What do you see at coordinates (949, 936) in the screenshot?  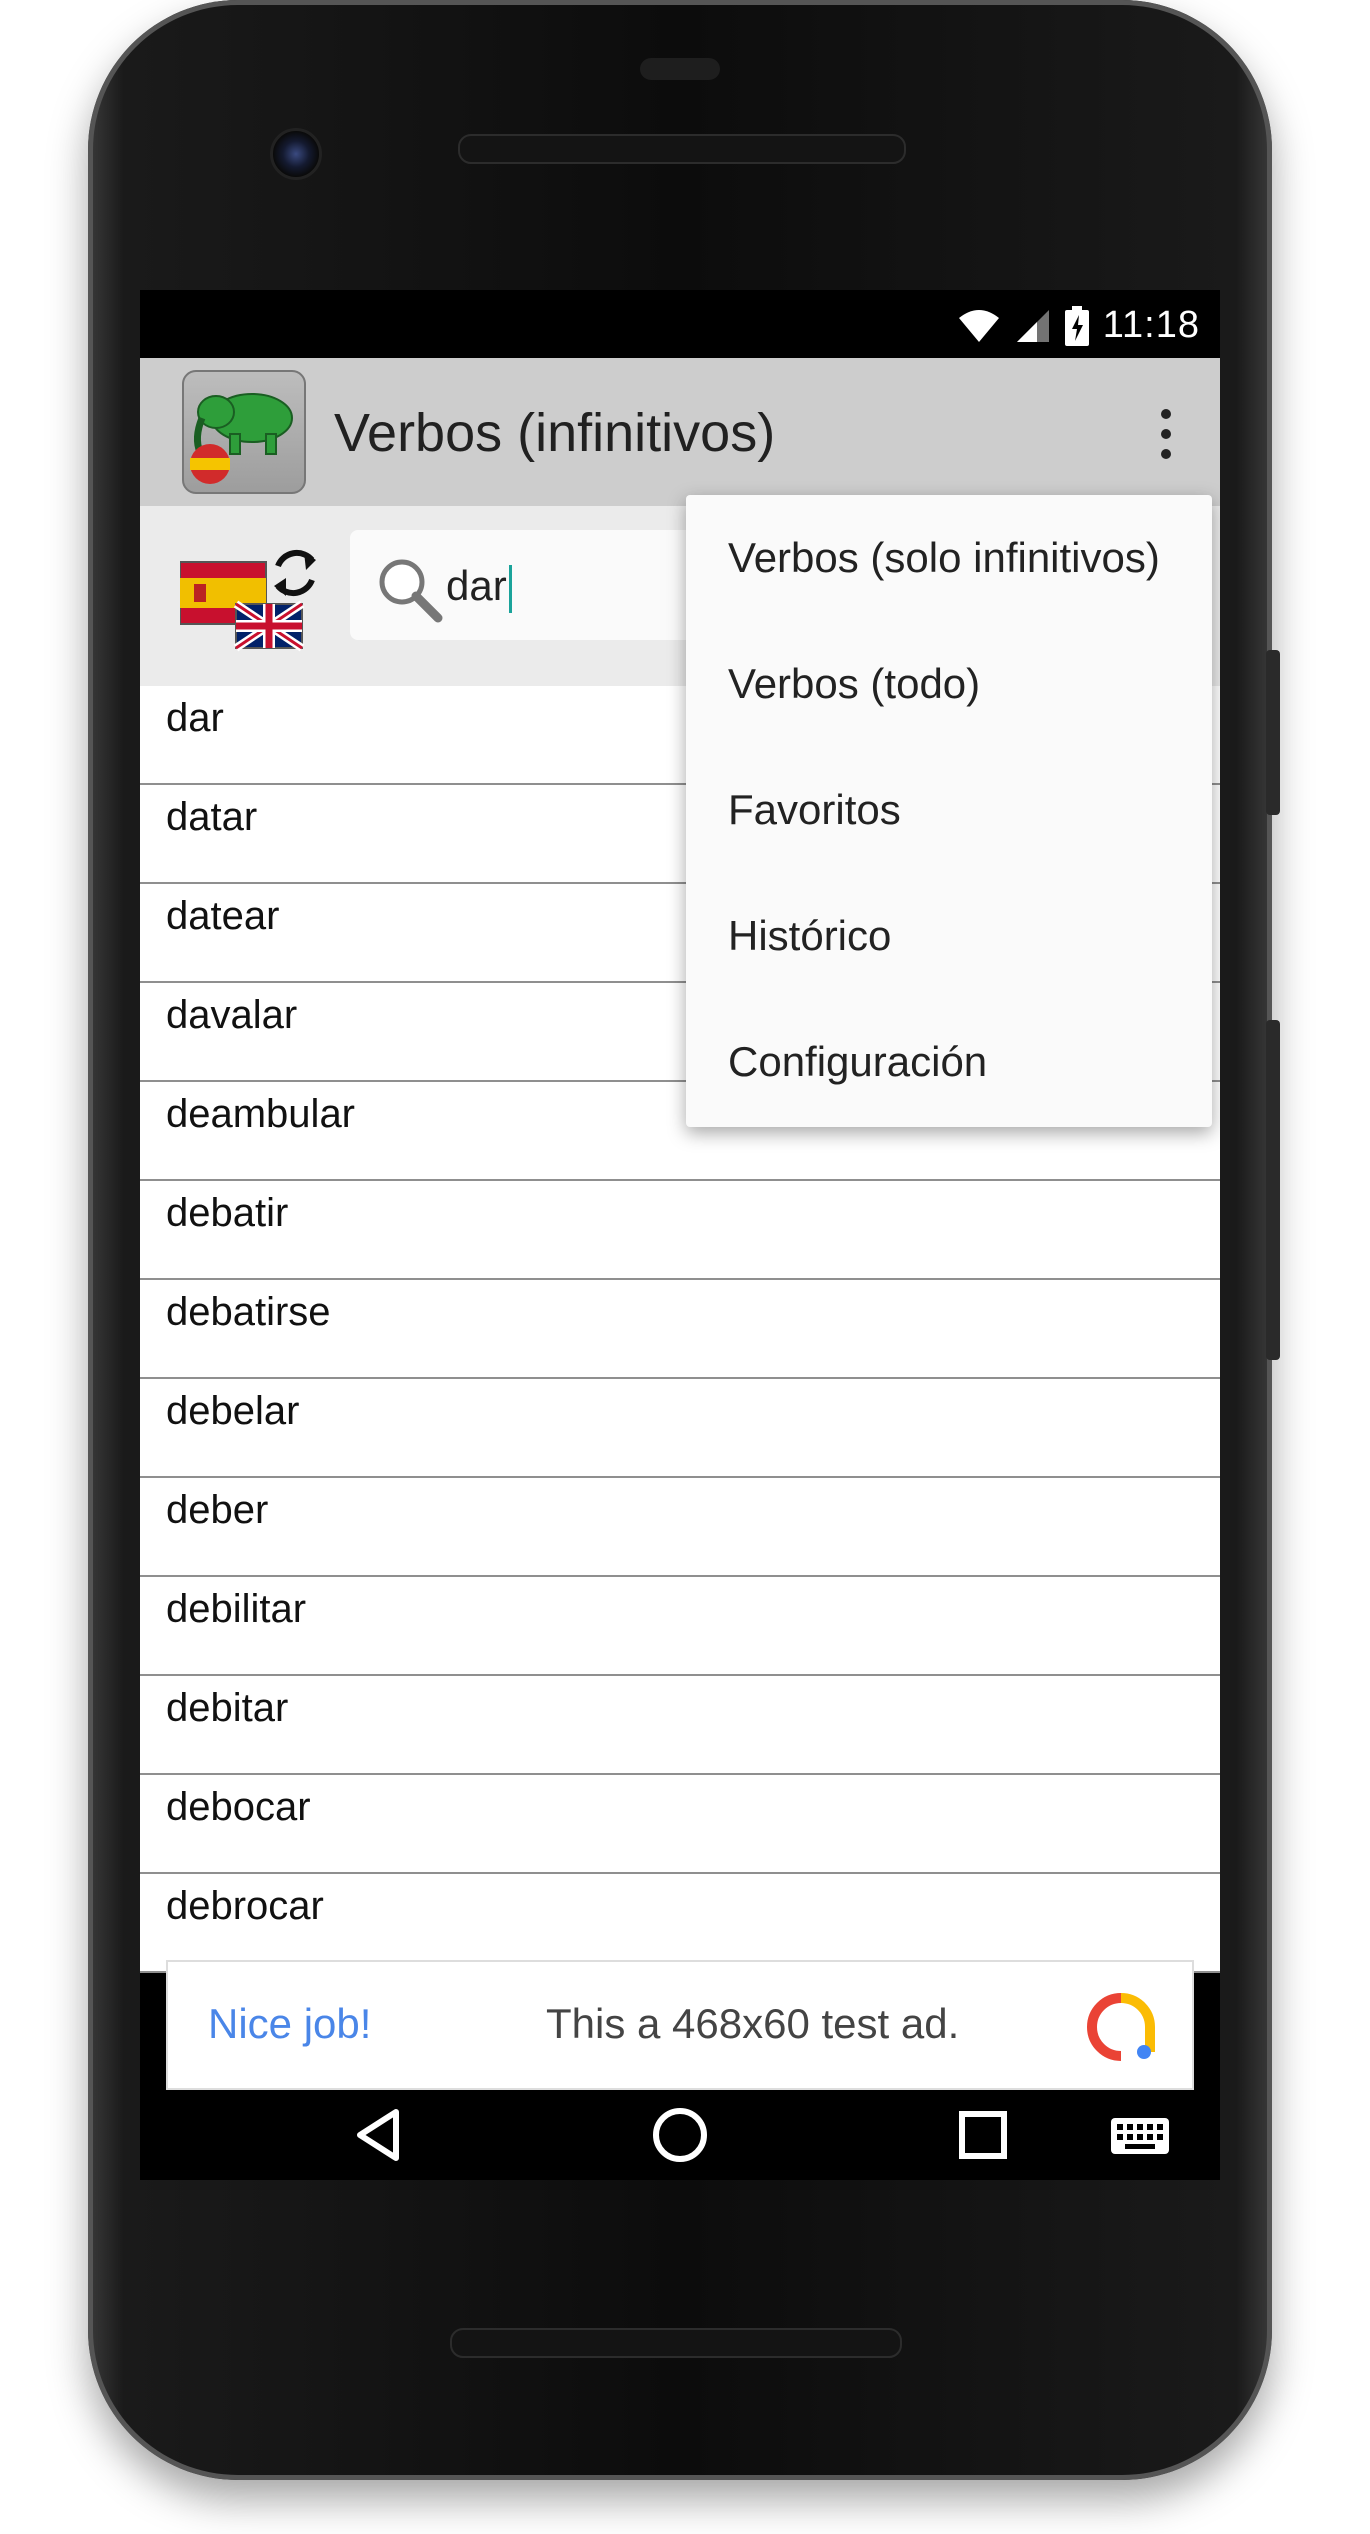 I see `menu-item-history: Histórico` at bounding box center [949, 936].